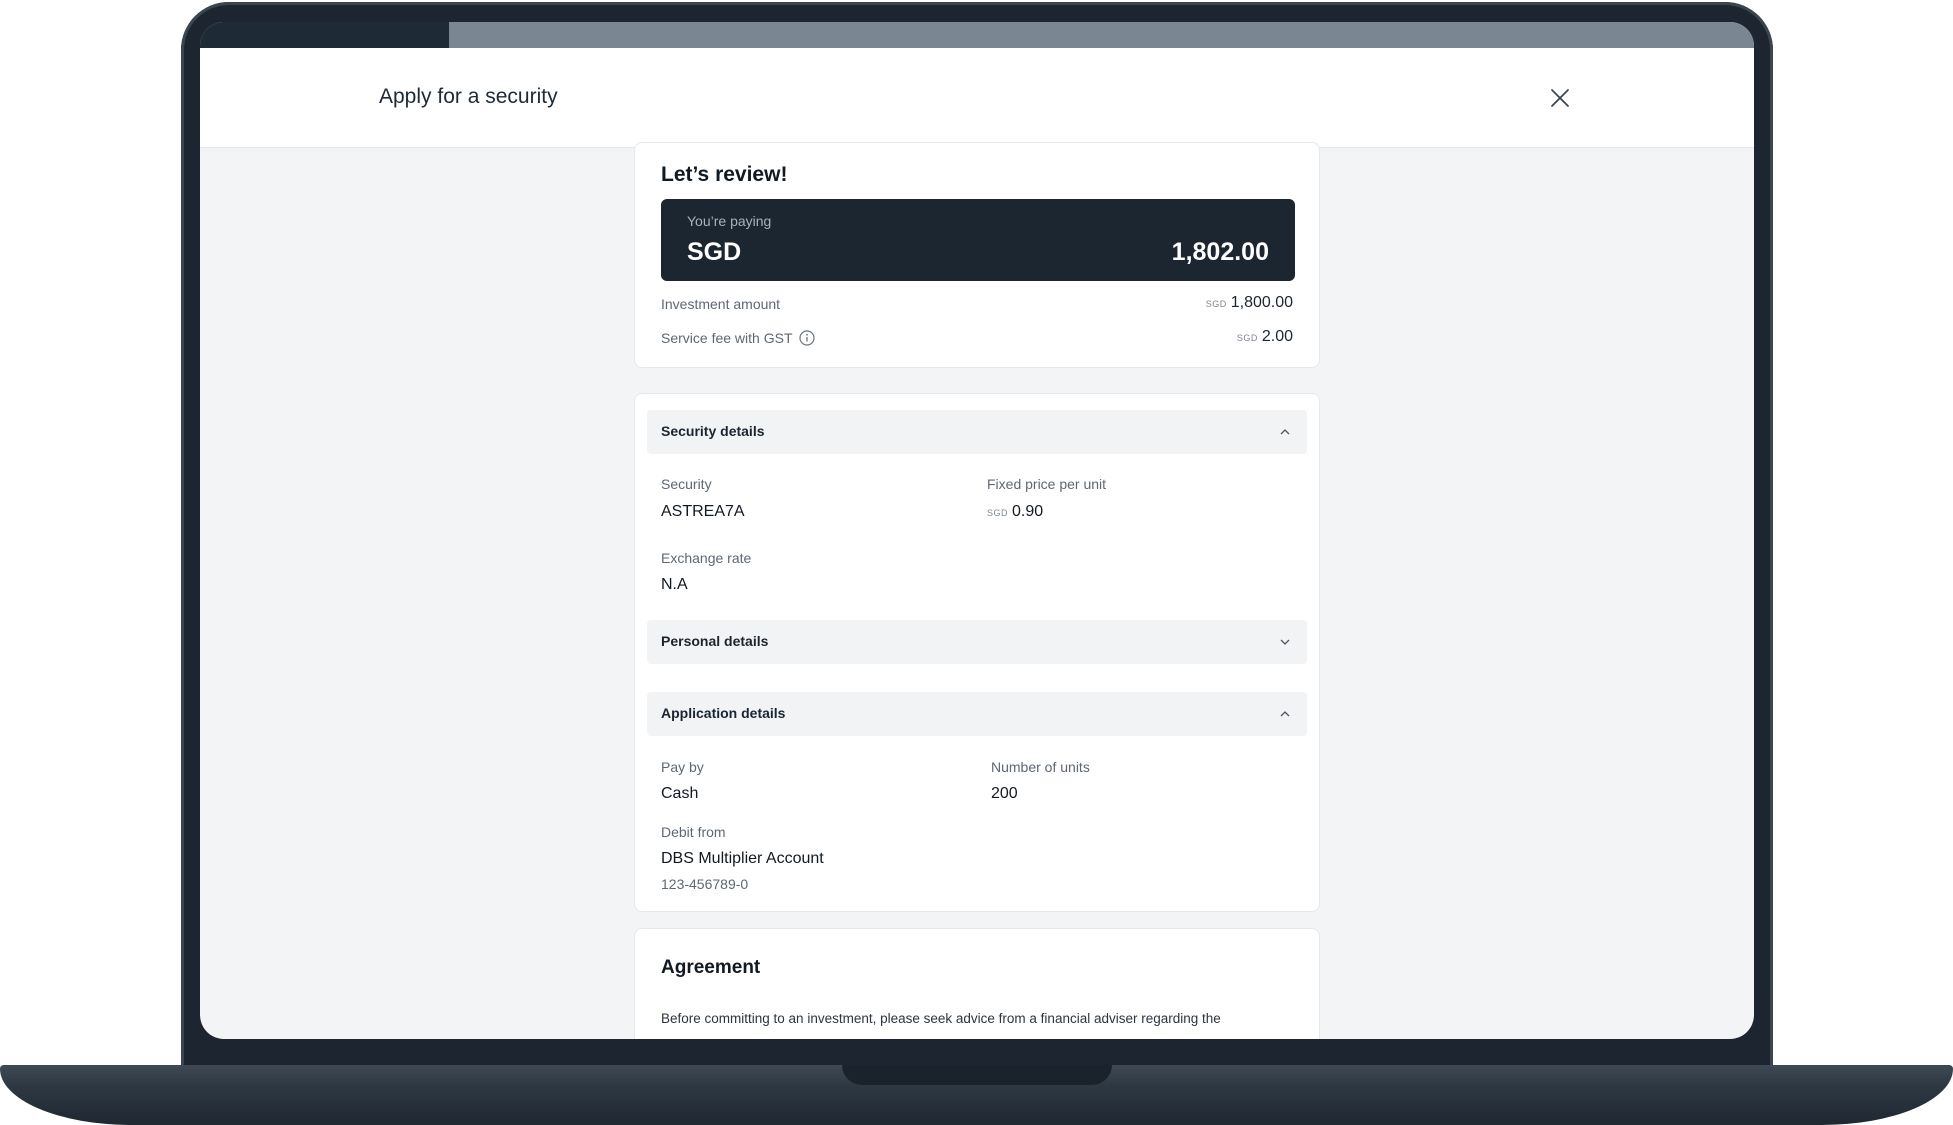  I want to click on progress-bar-fill, so click(324, 35).